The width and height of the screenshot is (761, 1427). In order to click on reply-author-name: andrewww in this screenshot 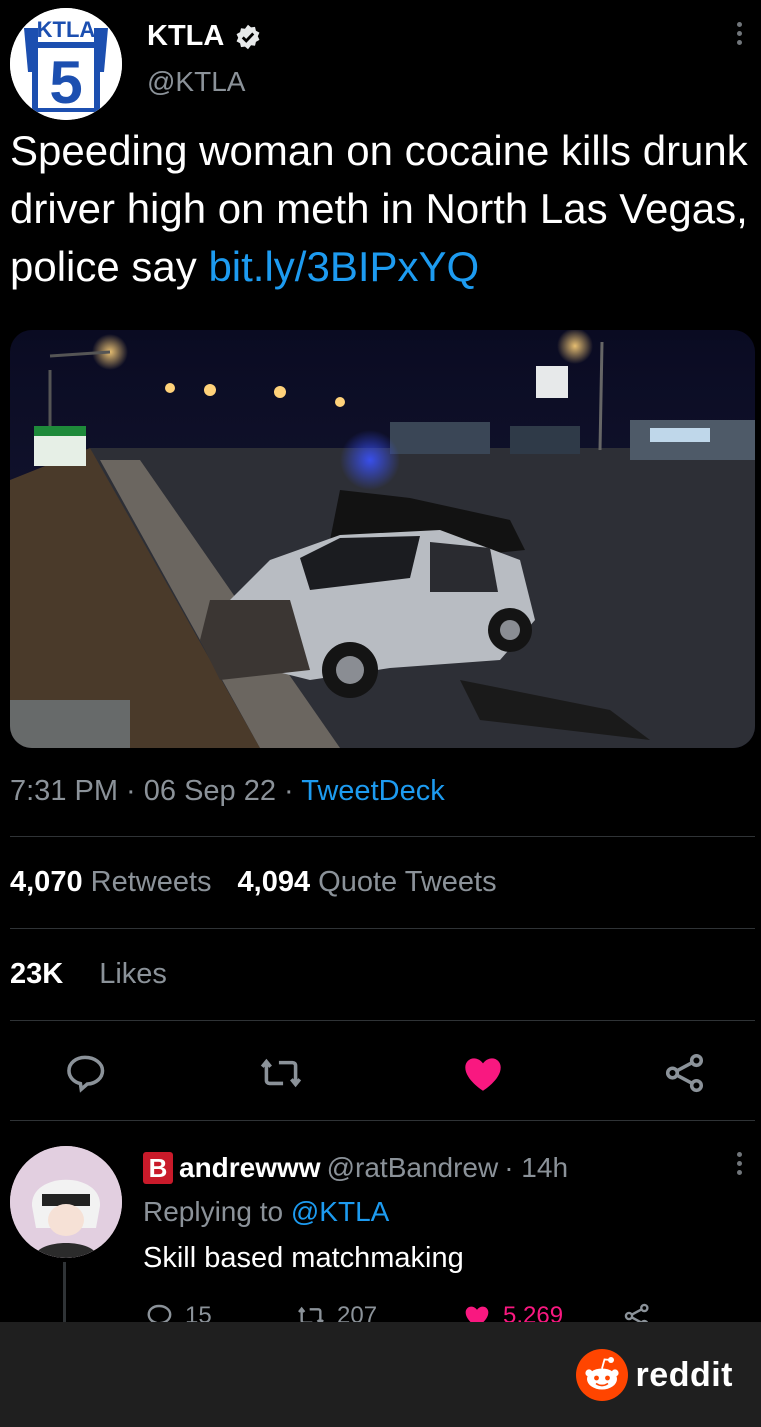, I will do `click(250, 1168)`.